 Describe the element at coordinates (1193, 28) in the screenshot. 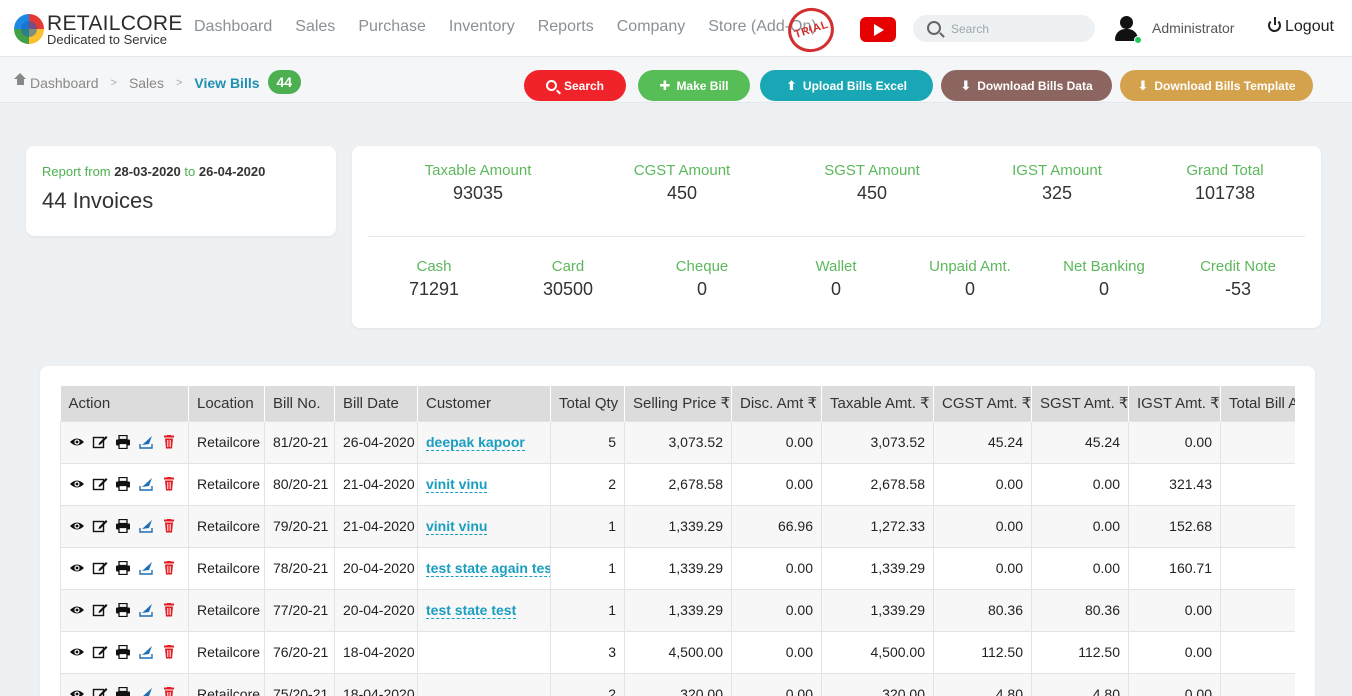

I see `user-name: Administrator` at that location.